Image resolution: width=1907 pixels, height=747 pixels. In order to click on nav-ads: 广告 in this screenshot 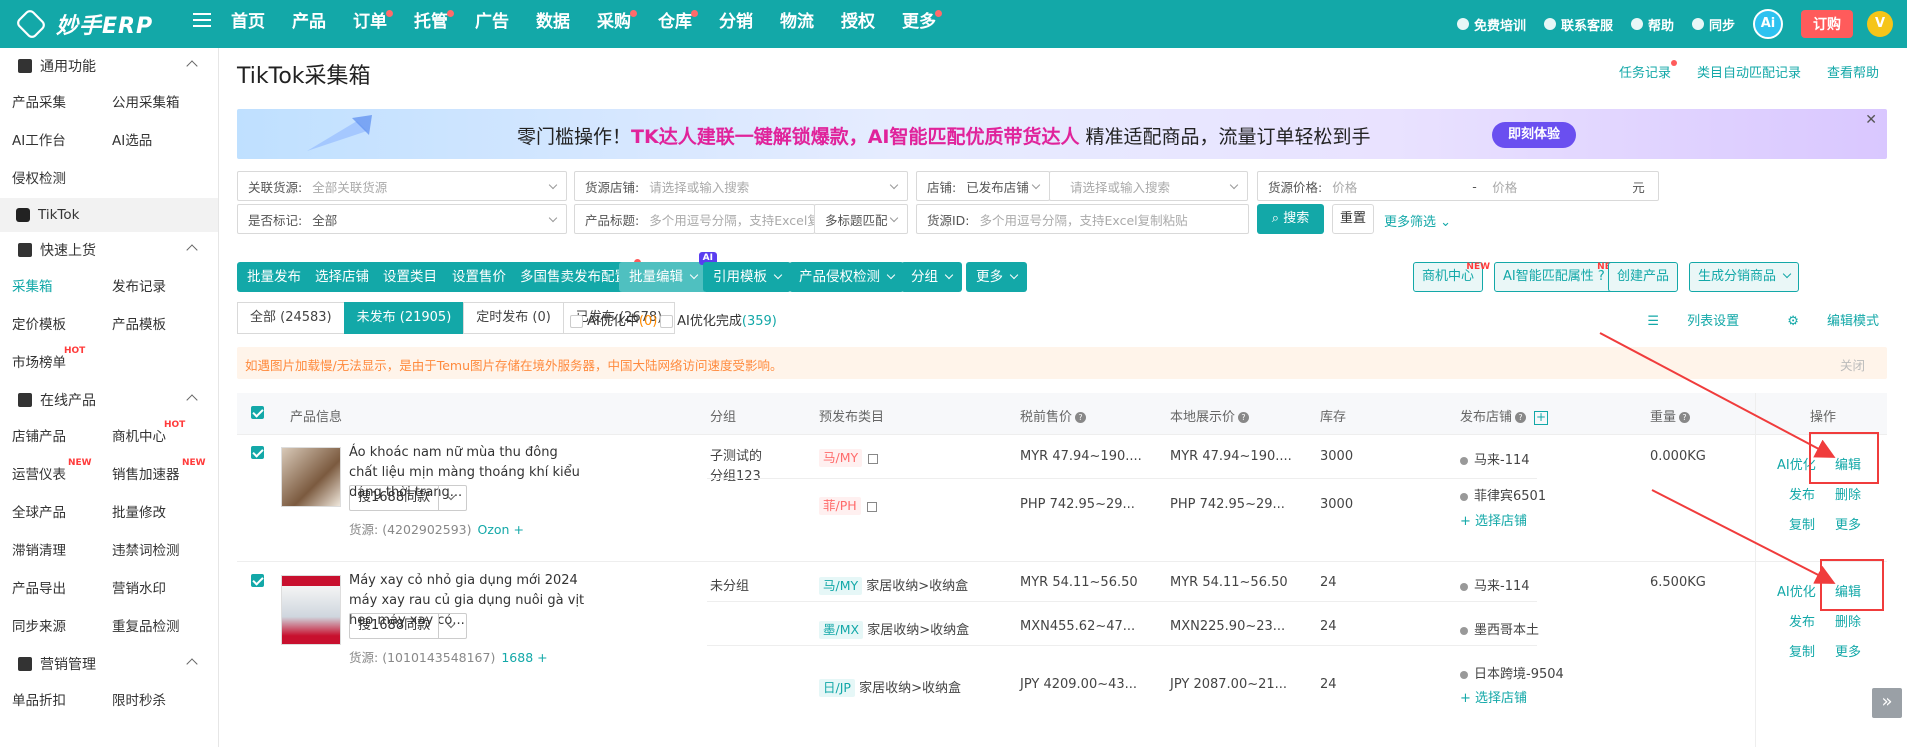, I will do `click(492, 24)`.